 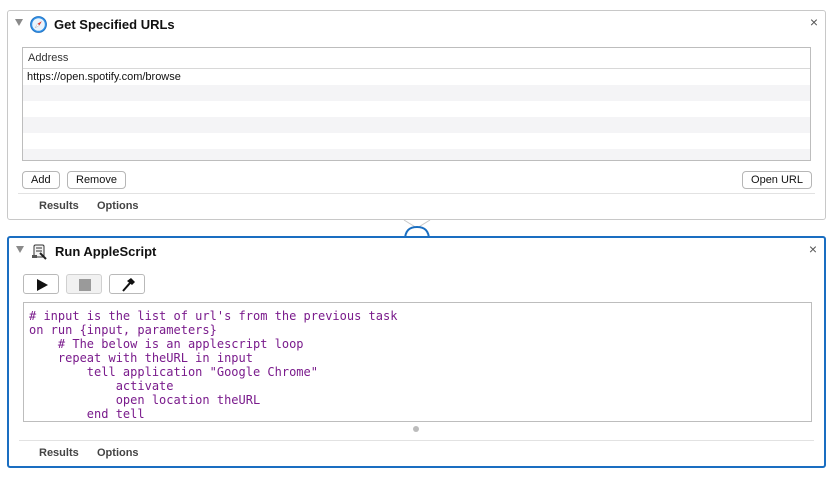 I want to click on stop-button, so click(x=84, y=284).